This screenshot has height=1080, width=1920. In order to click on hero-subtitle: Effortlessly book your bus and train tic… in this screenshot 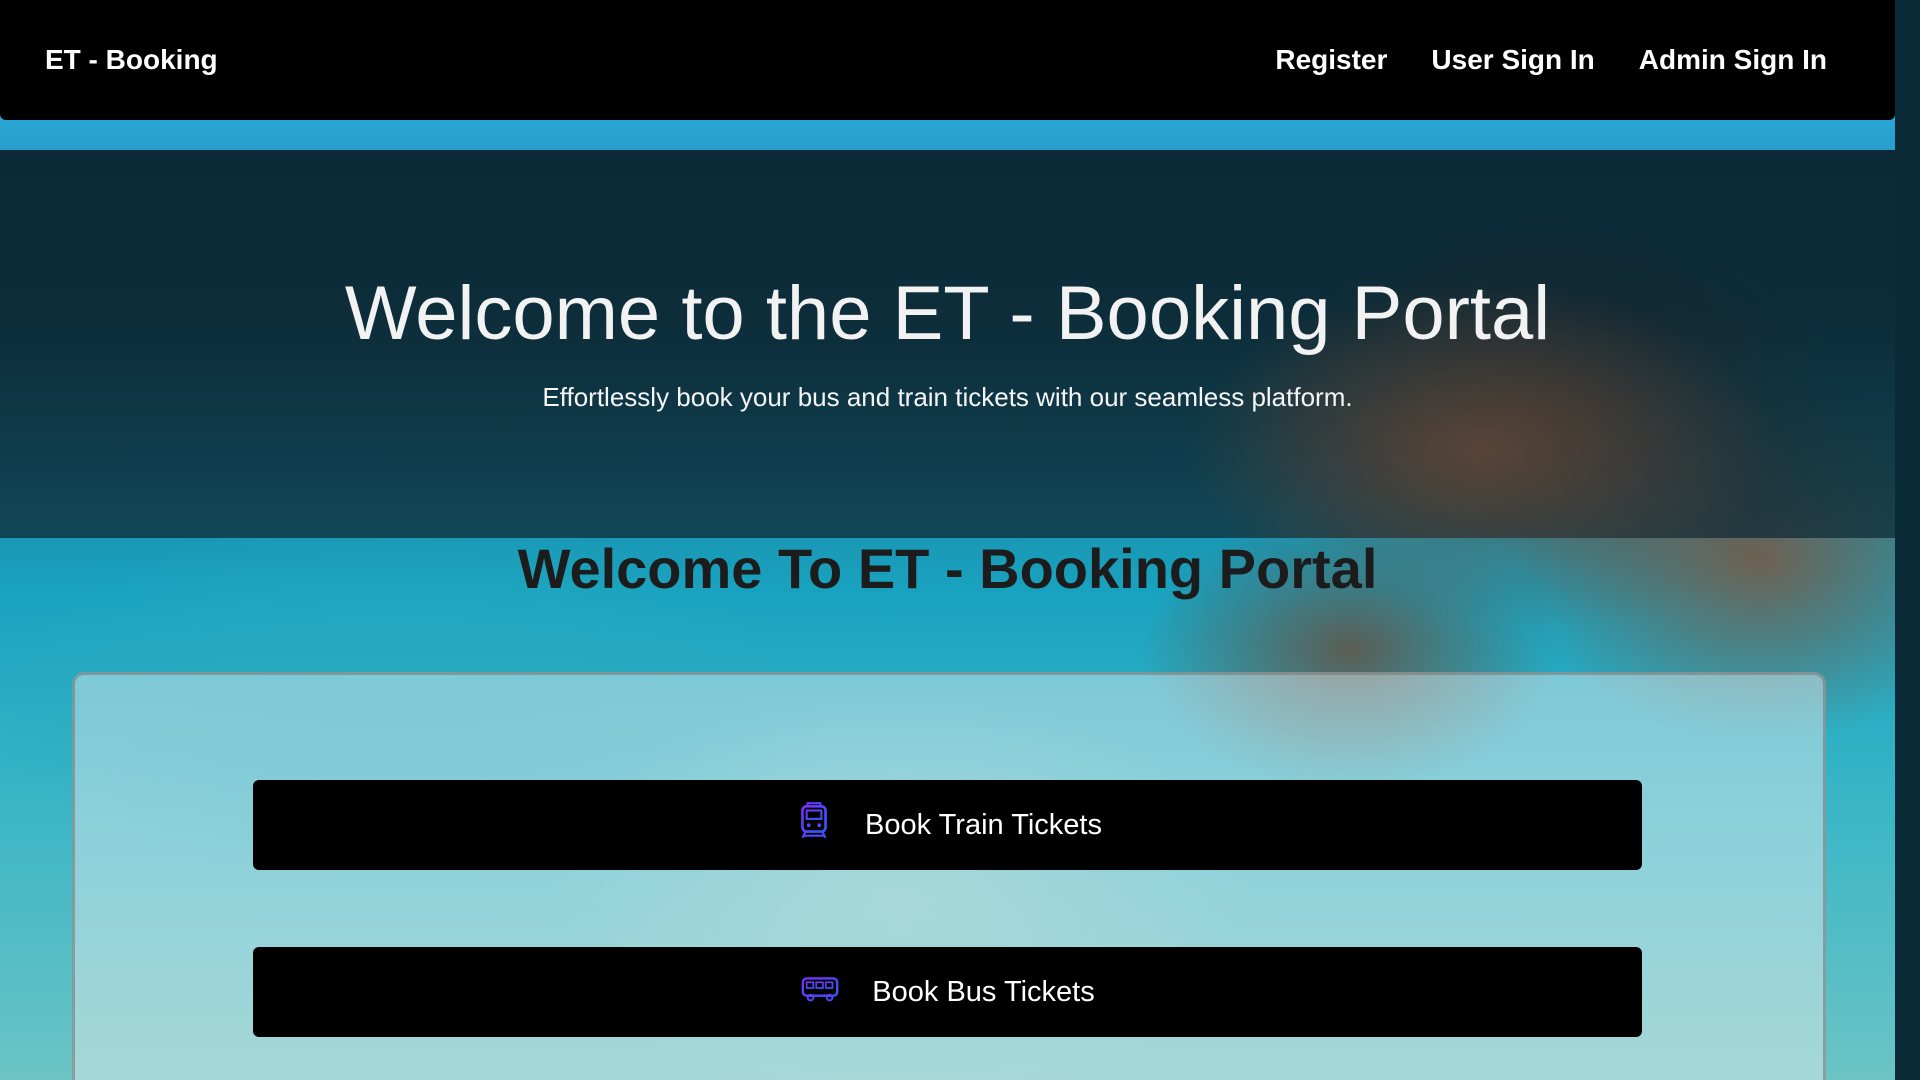, I will do `click(947, 397)`.